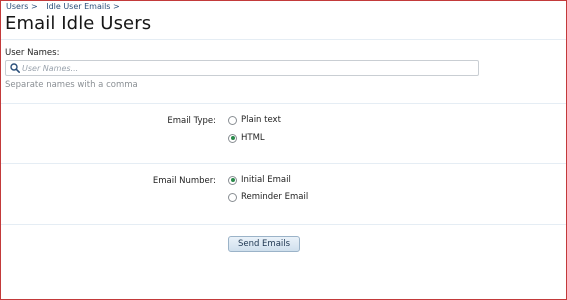  I want to click on breadcrumb: Users > Idle User Emails >, so click(66, 6).